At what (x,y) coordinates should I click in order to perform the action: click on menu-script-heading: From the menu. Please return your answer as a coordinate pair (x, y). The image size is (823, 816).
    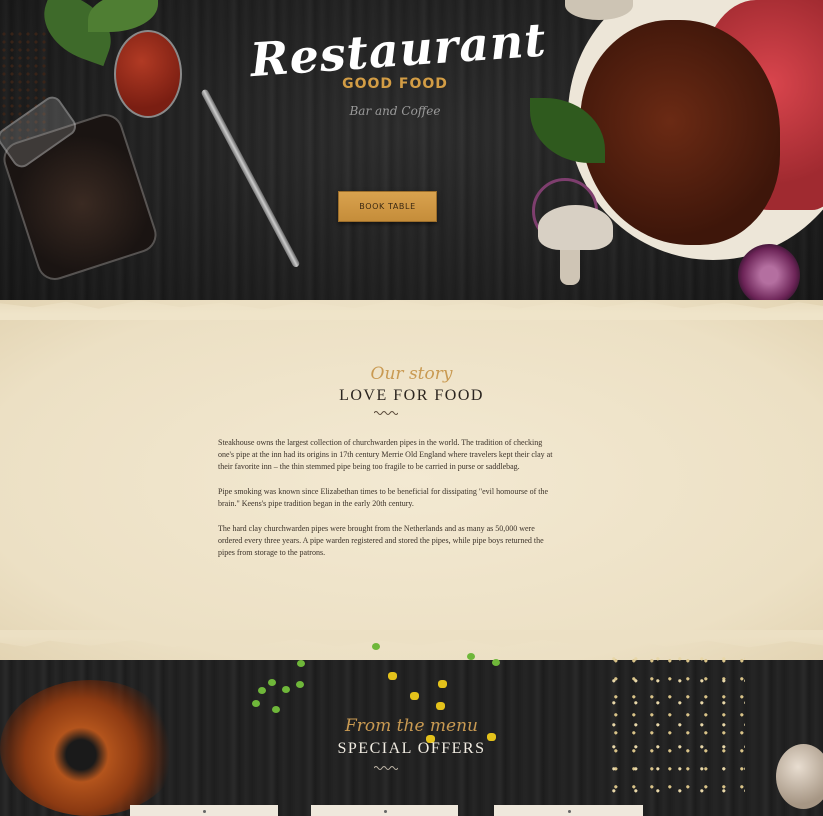
    Looking at the image, I should click on (411, 726).